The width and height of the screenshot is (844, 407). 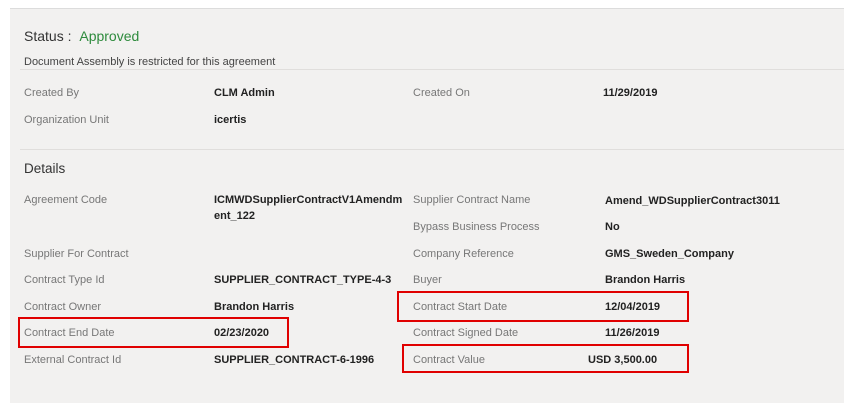 What do you see at coordinates (476, 227) in the screenshot?
I see `bypass-business-process-label: Bypass Business Process` at bounding box center [476, 227].